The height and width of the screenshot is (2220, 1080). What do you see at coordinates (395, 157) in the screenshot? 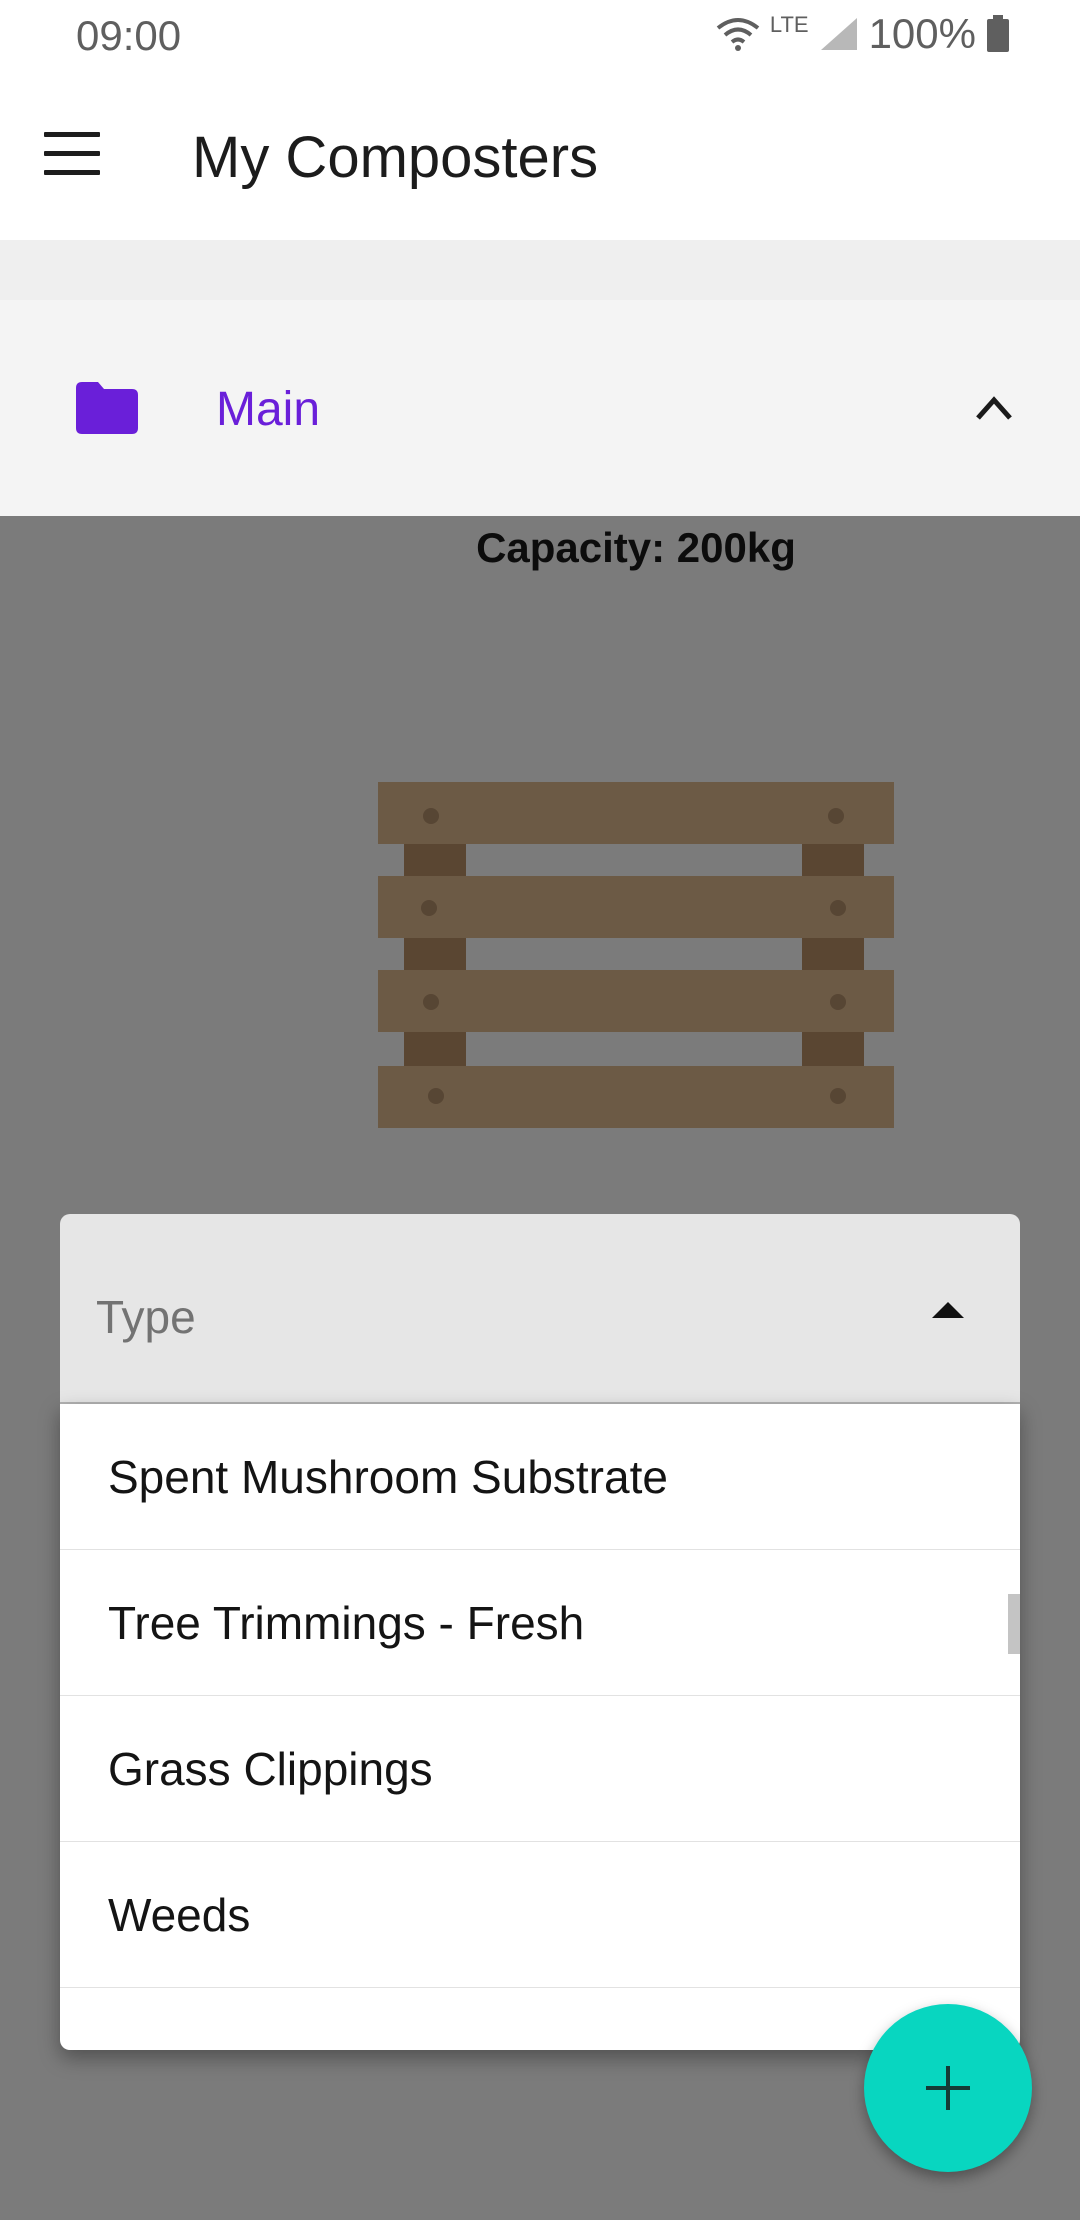
I see `page-title: My Composters` at bounding box center [395, 157].